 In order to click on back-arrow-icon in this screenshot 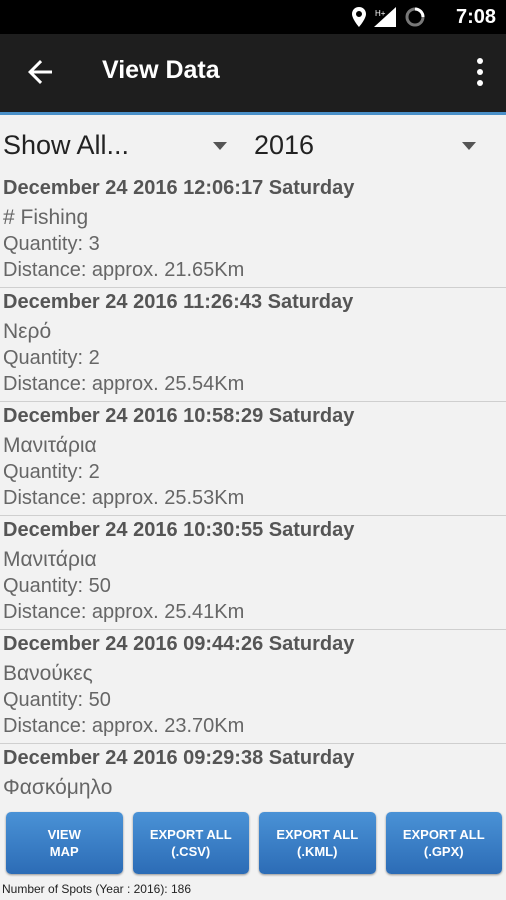, I will do `click(40, 72)`.